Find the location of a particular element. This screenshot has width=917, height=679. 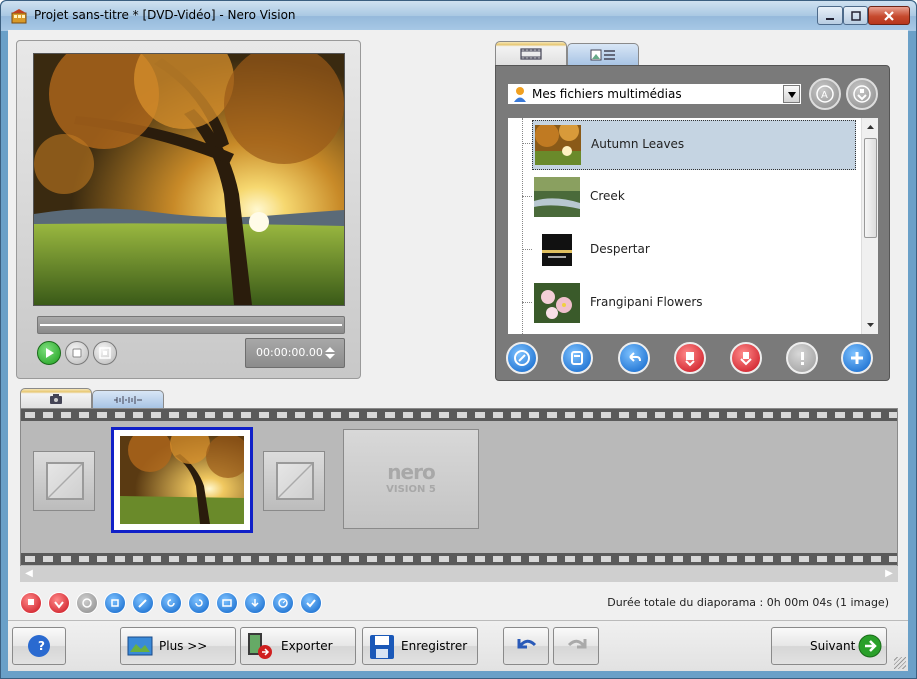

red-down-icon is located at coordinates (59, 605).